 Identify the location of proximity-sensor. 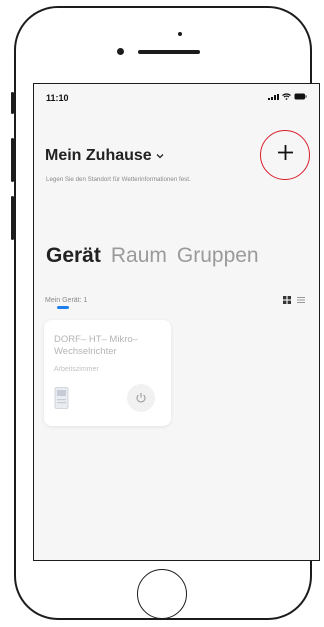
(120, 51).